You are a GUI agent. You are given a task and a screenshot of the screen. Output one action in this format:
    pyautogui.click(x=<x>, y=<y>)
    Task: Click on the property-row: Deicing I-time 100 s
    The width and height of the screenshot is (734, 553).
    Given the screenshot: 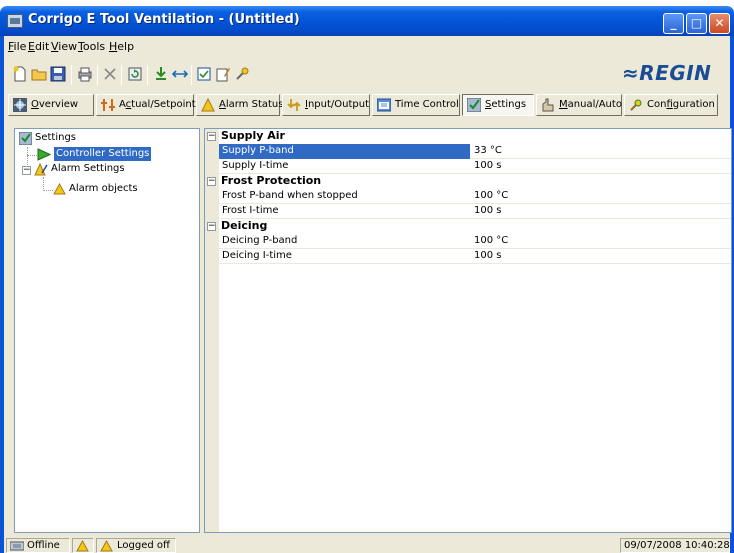 What is the action you would take?
    pyautogui.click(x=475, y=256)
    